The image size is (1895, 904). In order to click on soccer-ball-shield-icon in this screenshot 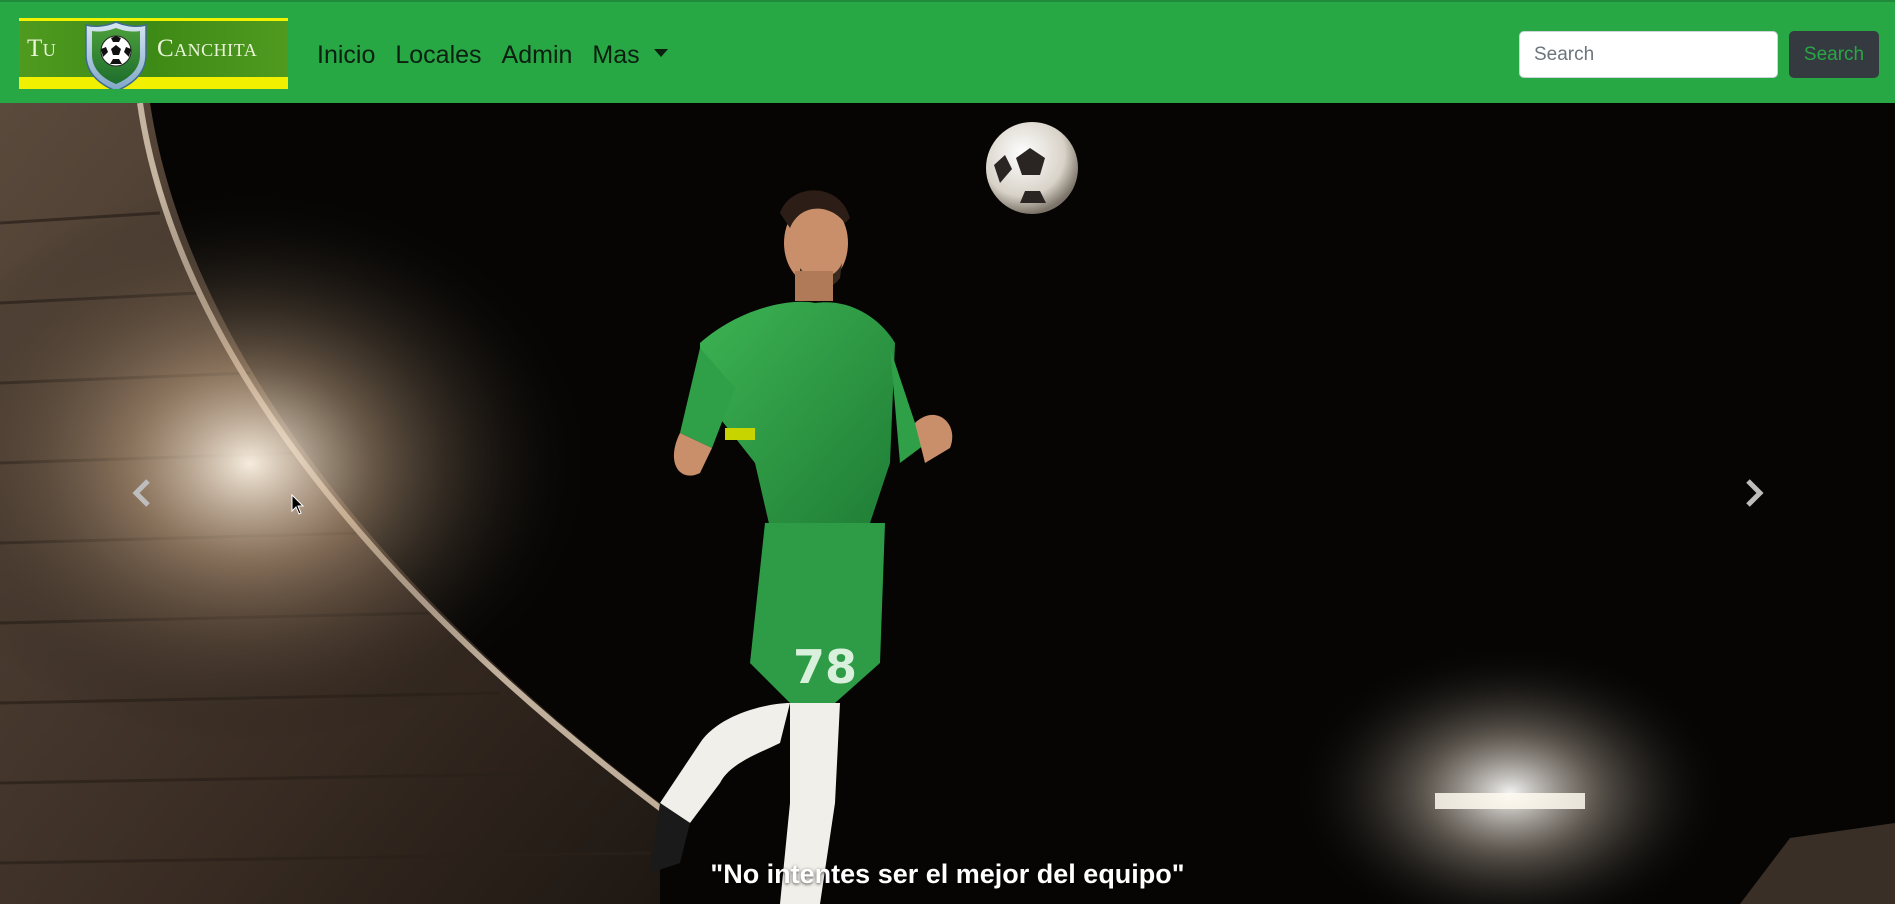, I will do `click(116, 55)`.